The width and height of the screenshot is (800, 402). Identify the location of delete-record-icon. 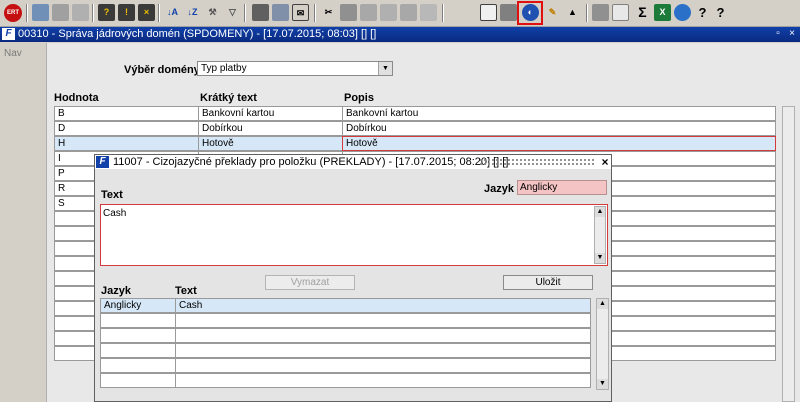
(80, 12).